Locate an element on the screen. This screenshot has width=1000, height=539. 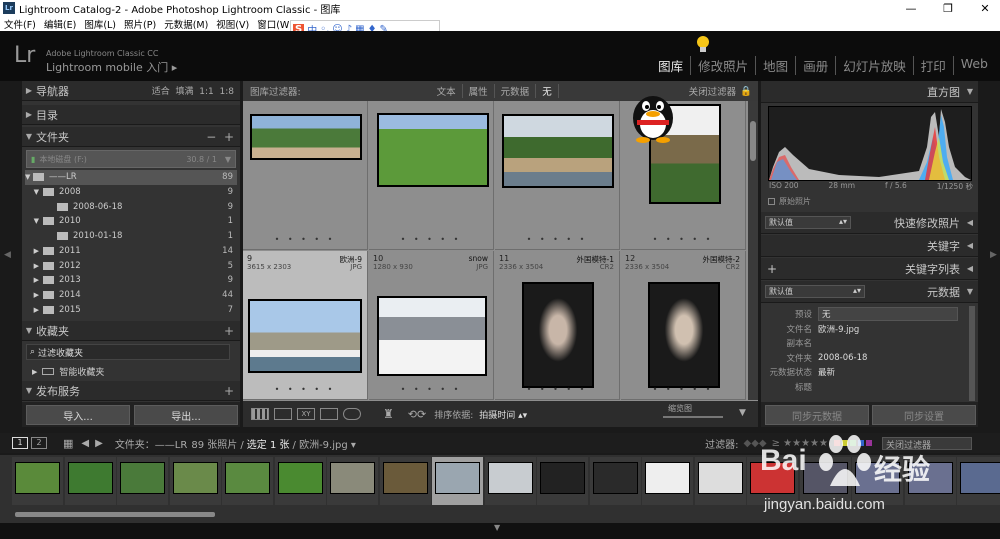
collection-filter-input: ⌕ 过滤收藏夹 is located at coordinates (128, 352).